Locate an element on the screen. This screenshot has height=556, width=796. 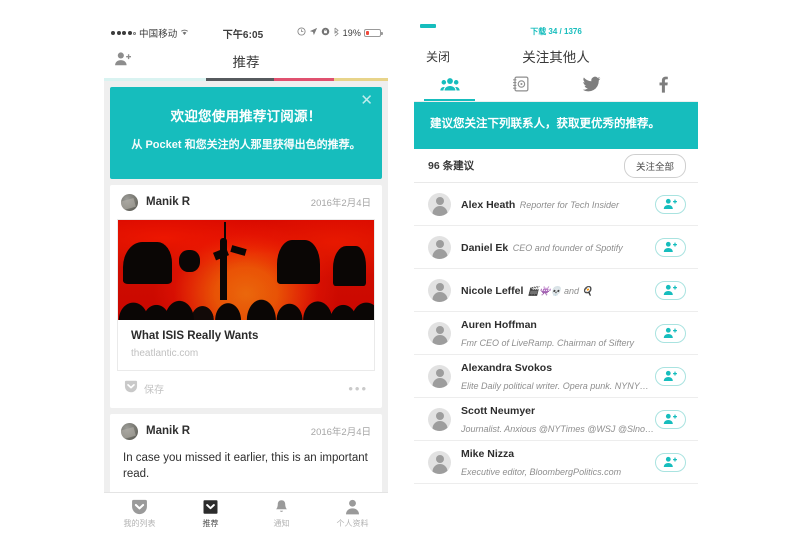
tab-my-list: 我的列表 is located at coordinates (139, 513).